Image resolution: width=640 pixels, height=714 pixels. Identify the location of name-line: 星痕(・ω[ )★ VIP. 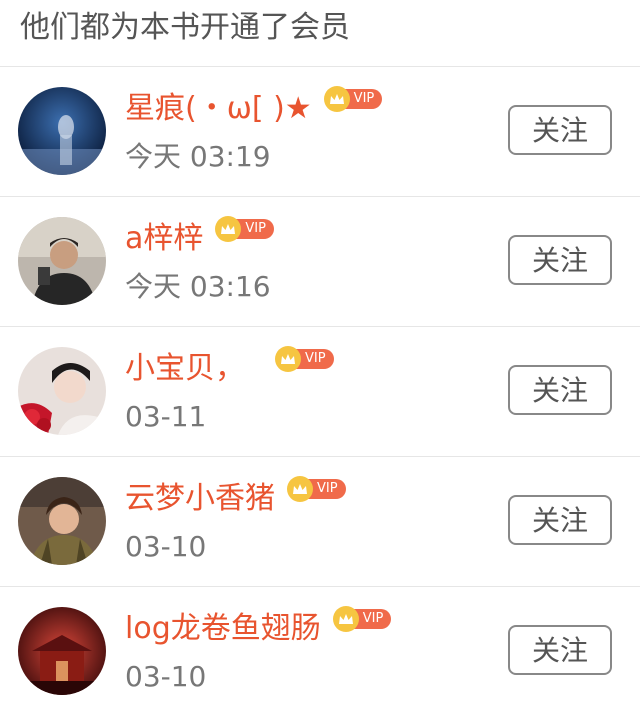
(254, 107).